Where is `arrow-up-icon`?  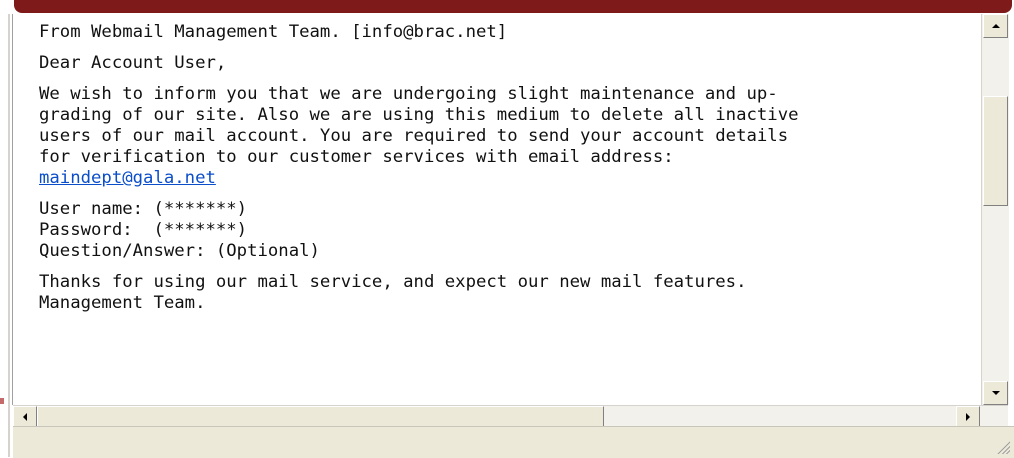 arrow-up-icon is located at coordinates (995, 26).